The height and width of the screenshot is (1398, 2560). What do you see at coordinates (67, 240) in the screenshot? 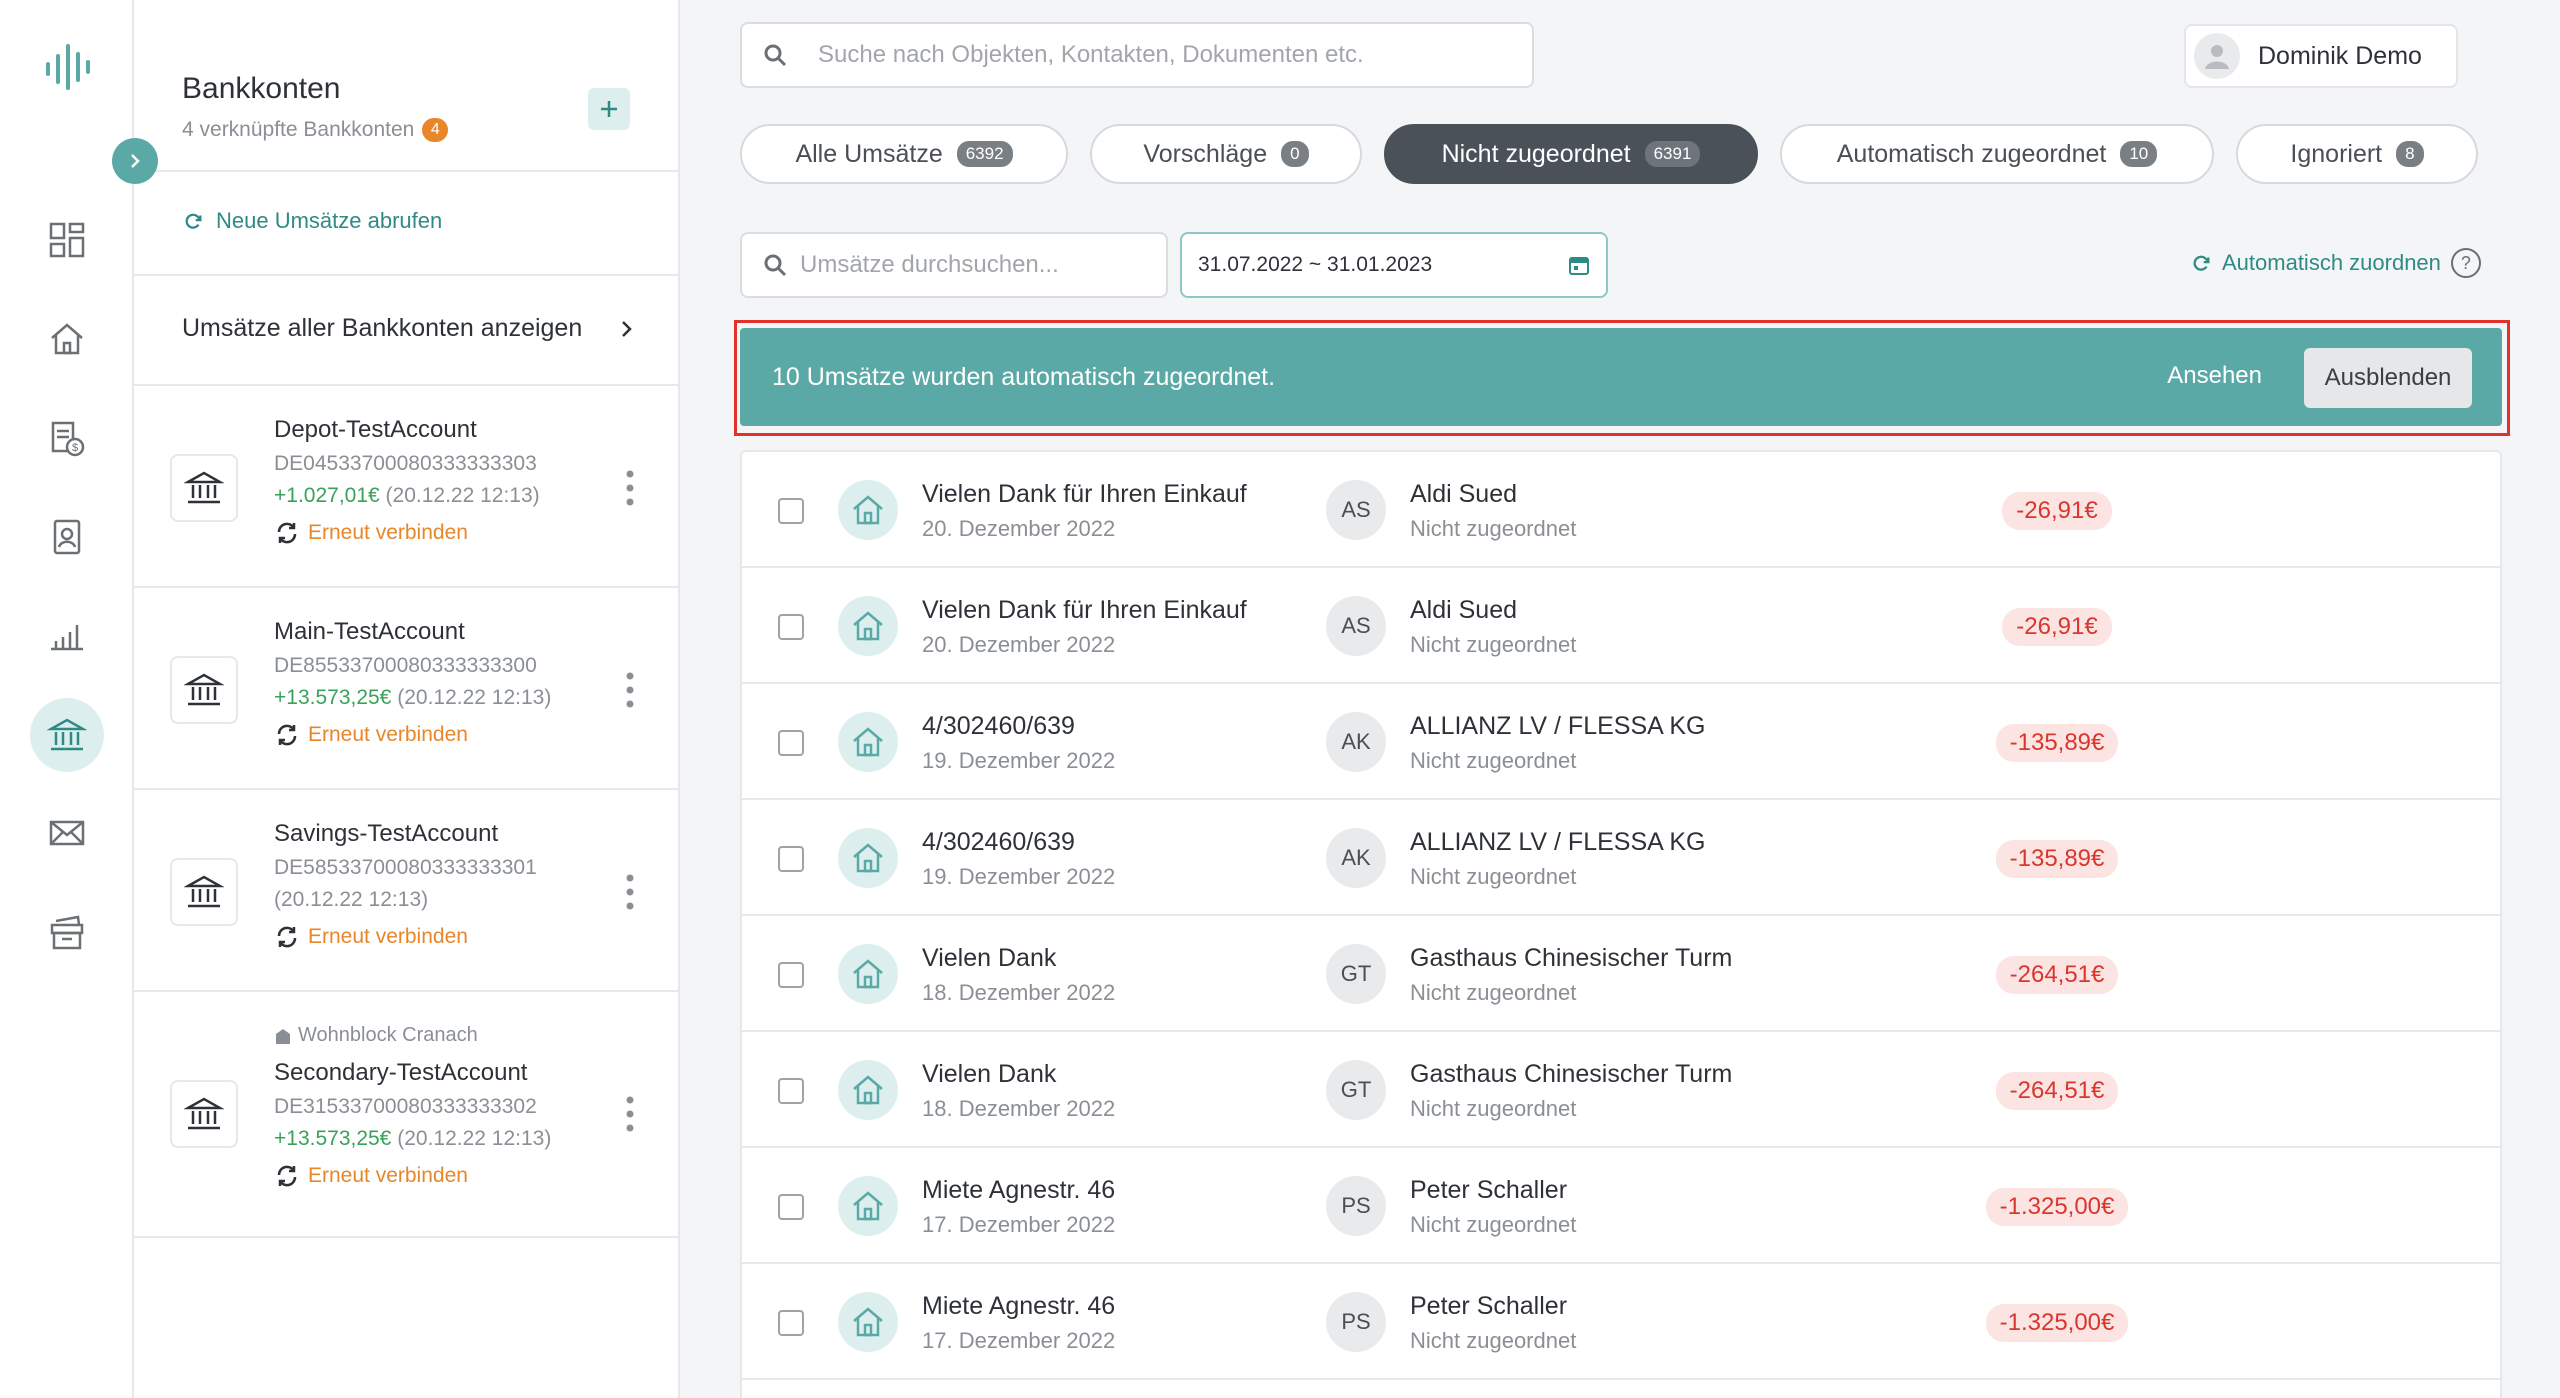
I see `dashboard-icon` at bounding box center [67, 240].